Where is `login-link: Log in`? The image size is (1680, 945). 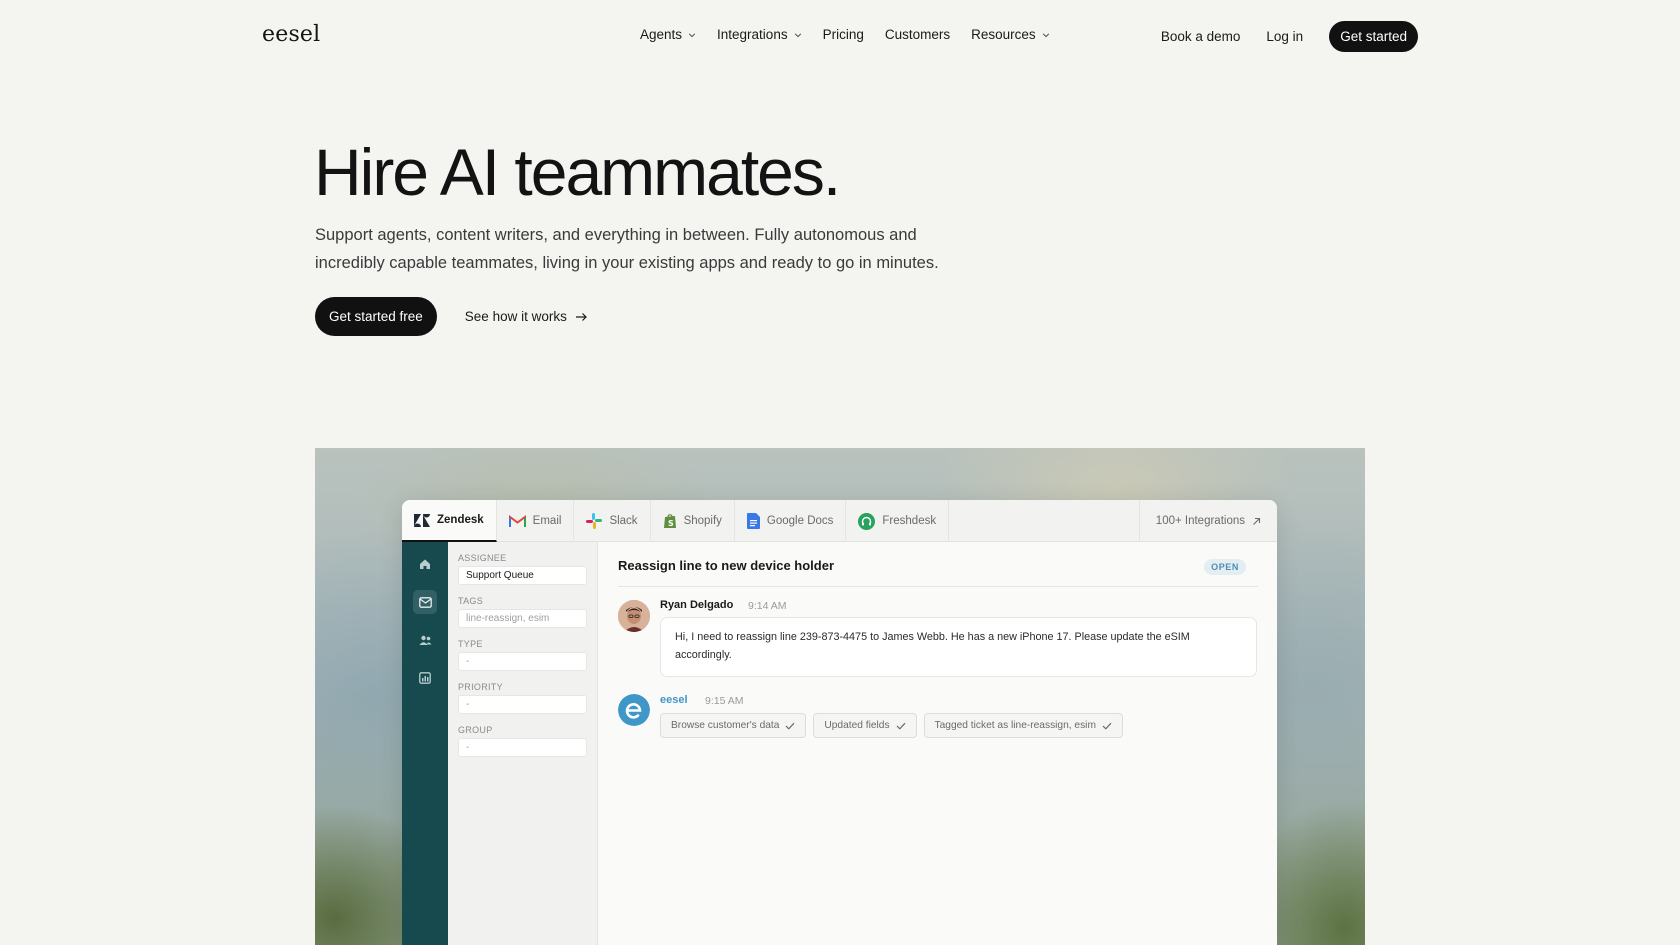 login-link: Log in is located at coordinates (1284, 36).